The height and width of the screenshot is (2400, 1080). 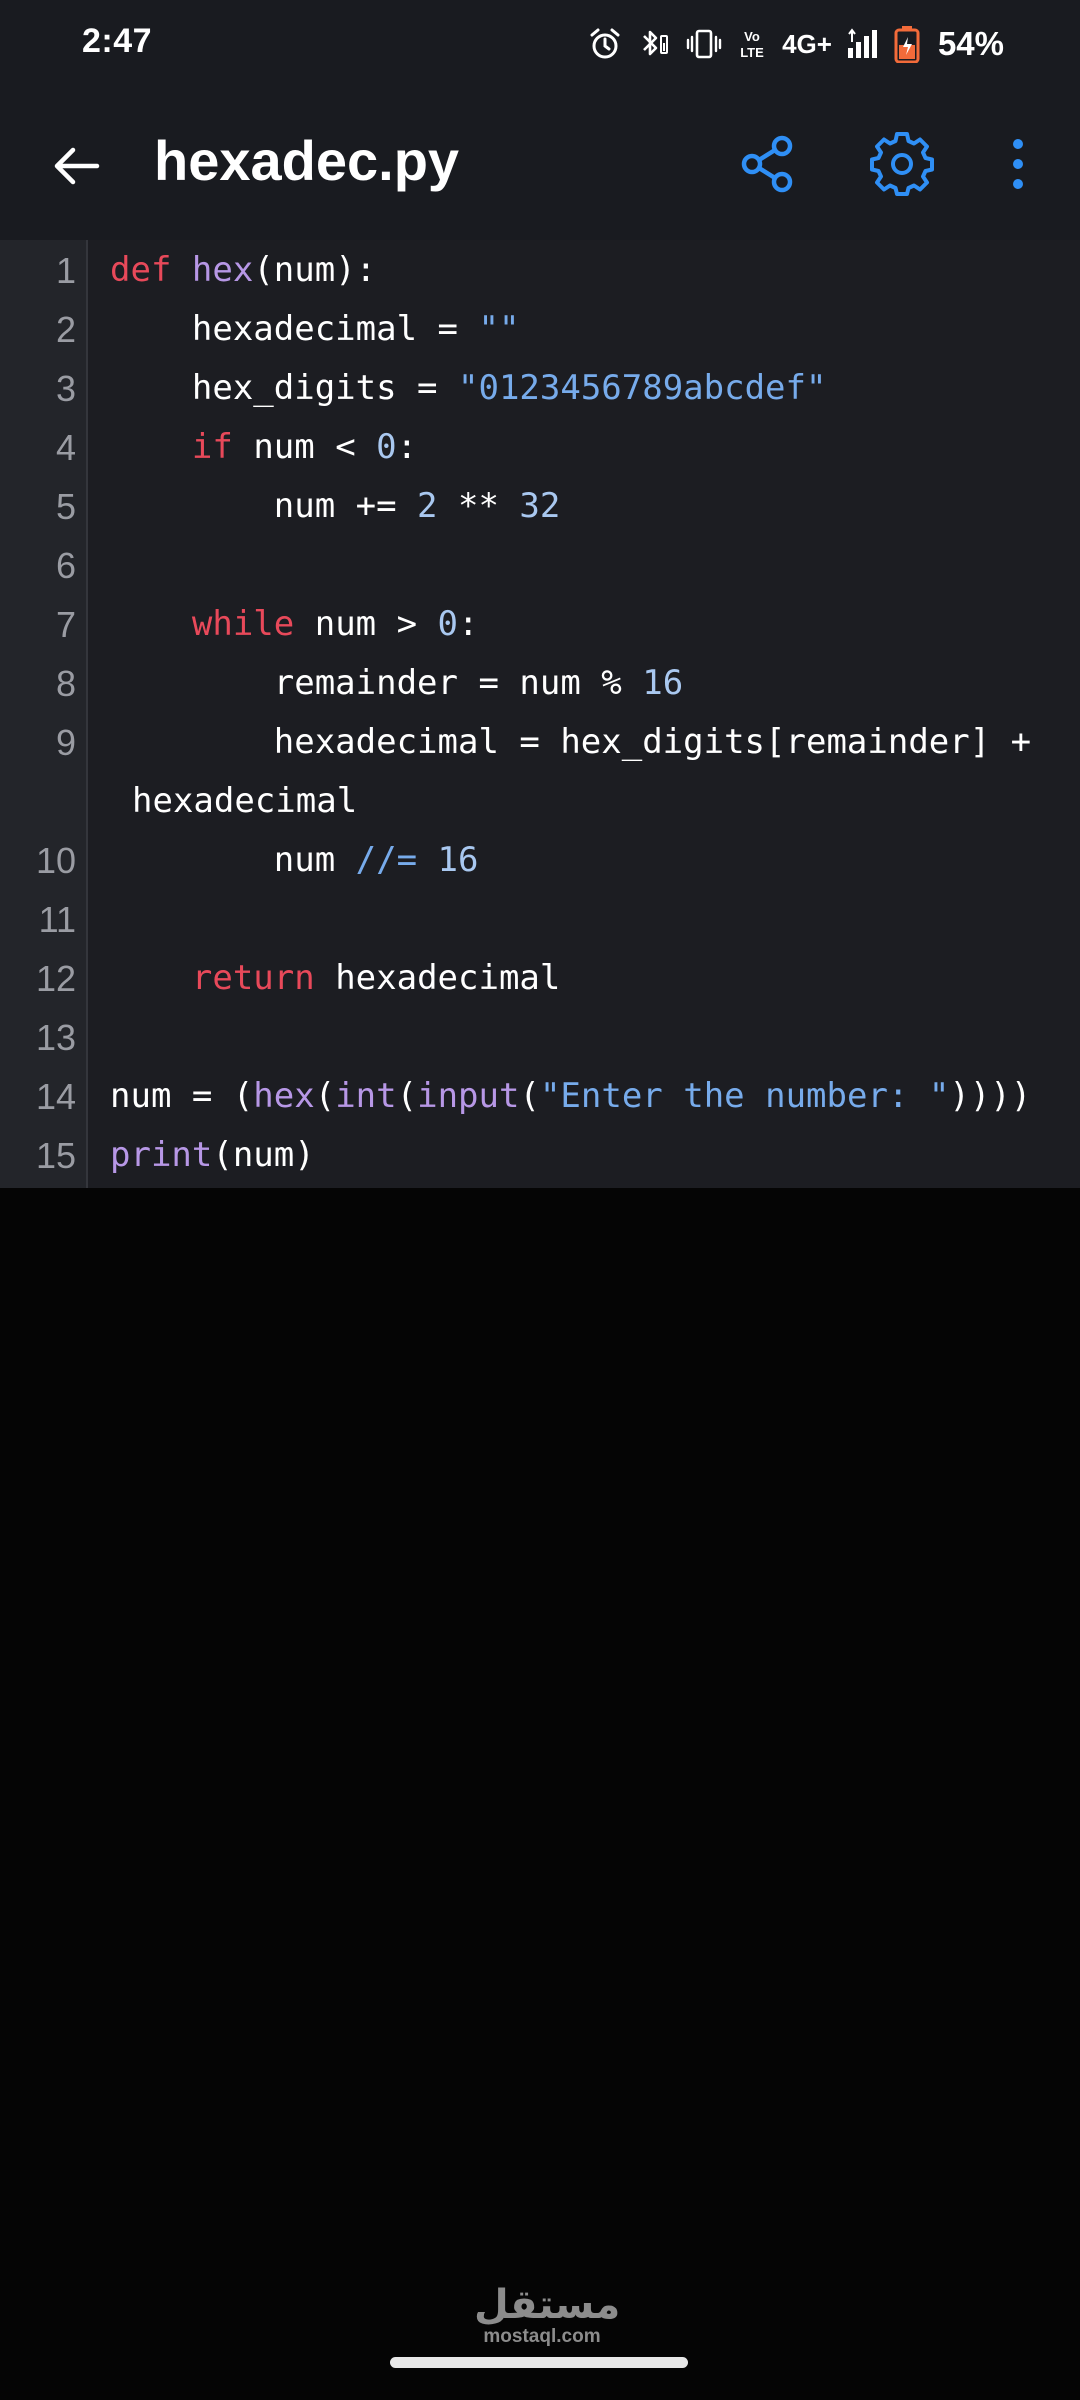 I want to click on code-line: 4 if num < 0:, so click(x=540, y=448).